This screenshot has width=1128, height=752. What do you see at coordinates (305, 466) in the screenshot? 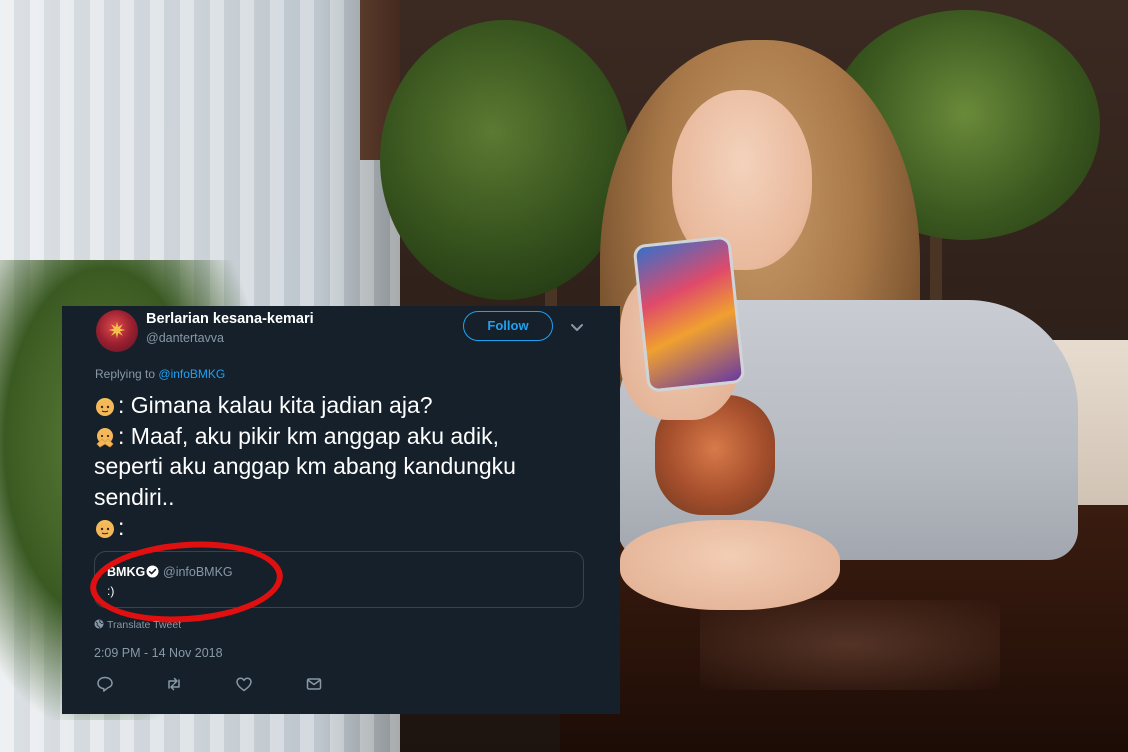
I see `tweet-line: seperti aku anggap km abang kandungku` at bounding box center [305, 466].